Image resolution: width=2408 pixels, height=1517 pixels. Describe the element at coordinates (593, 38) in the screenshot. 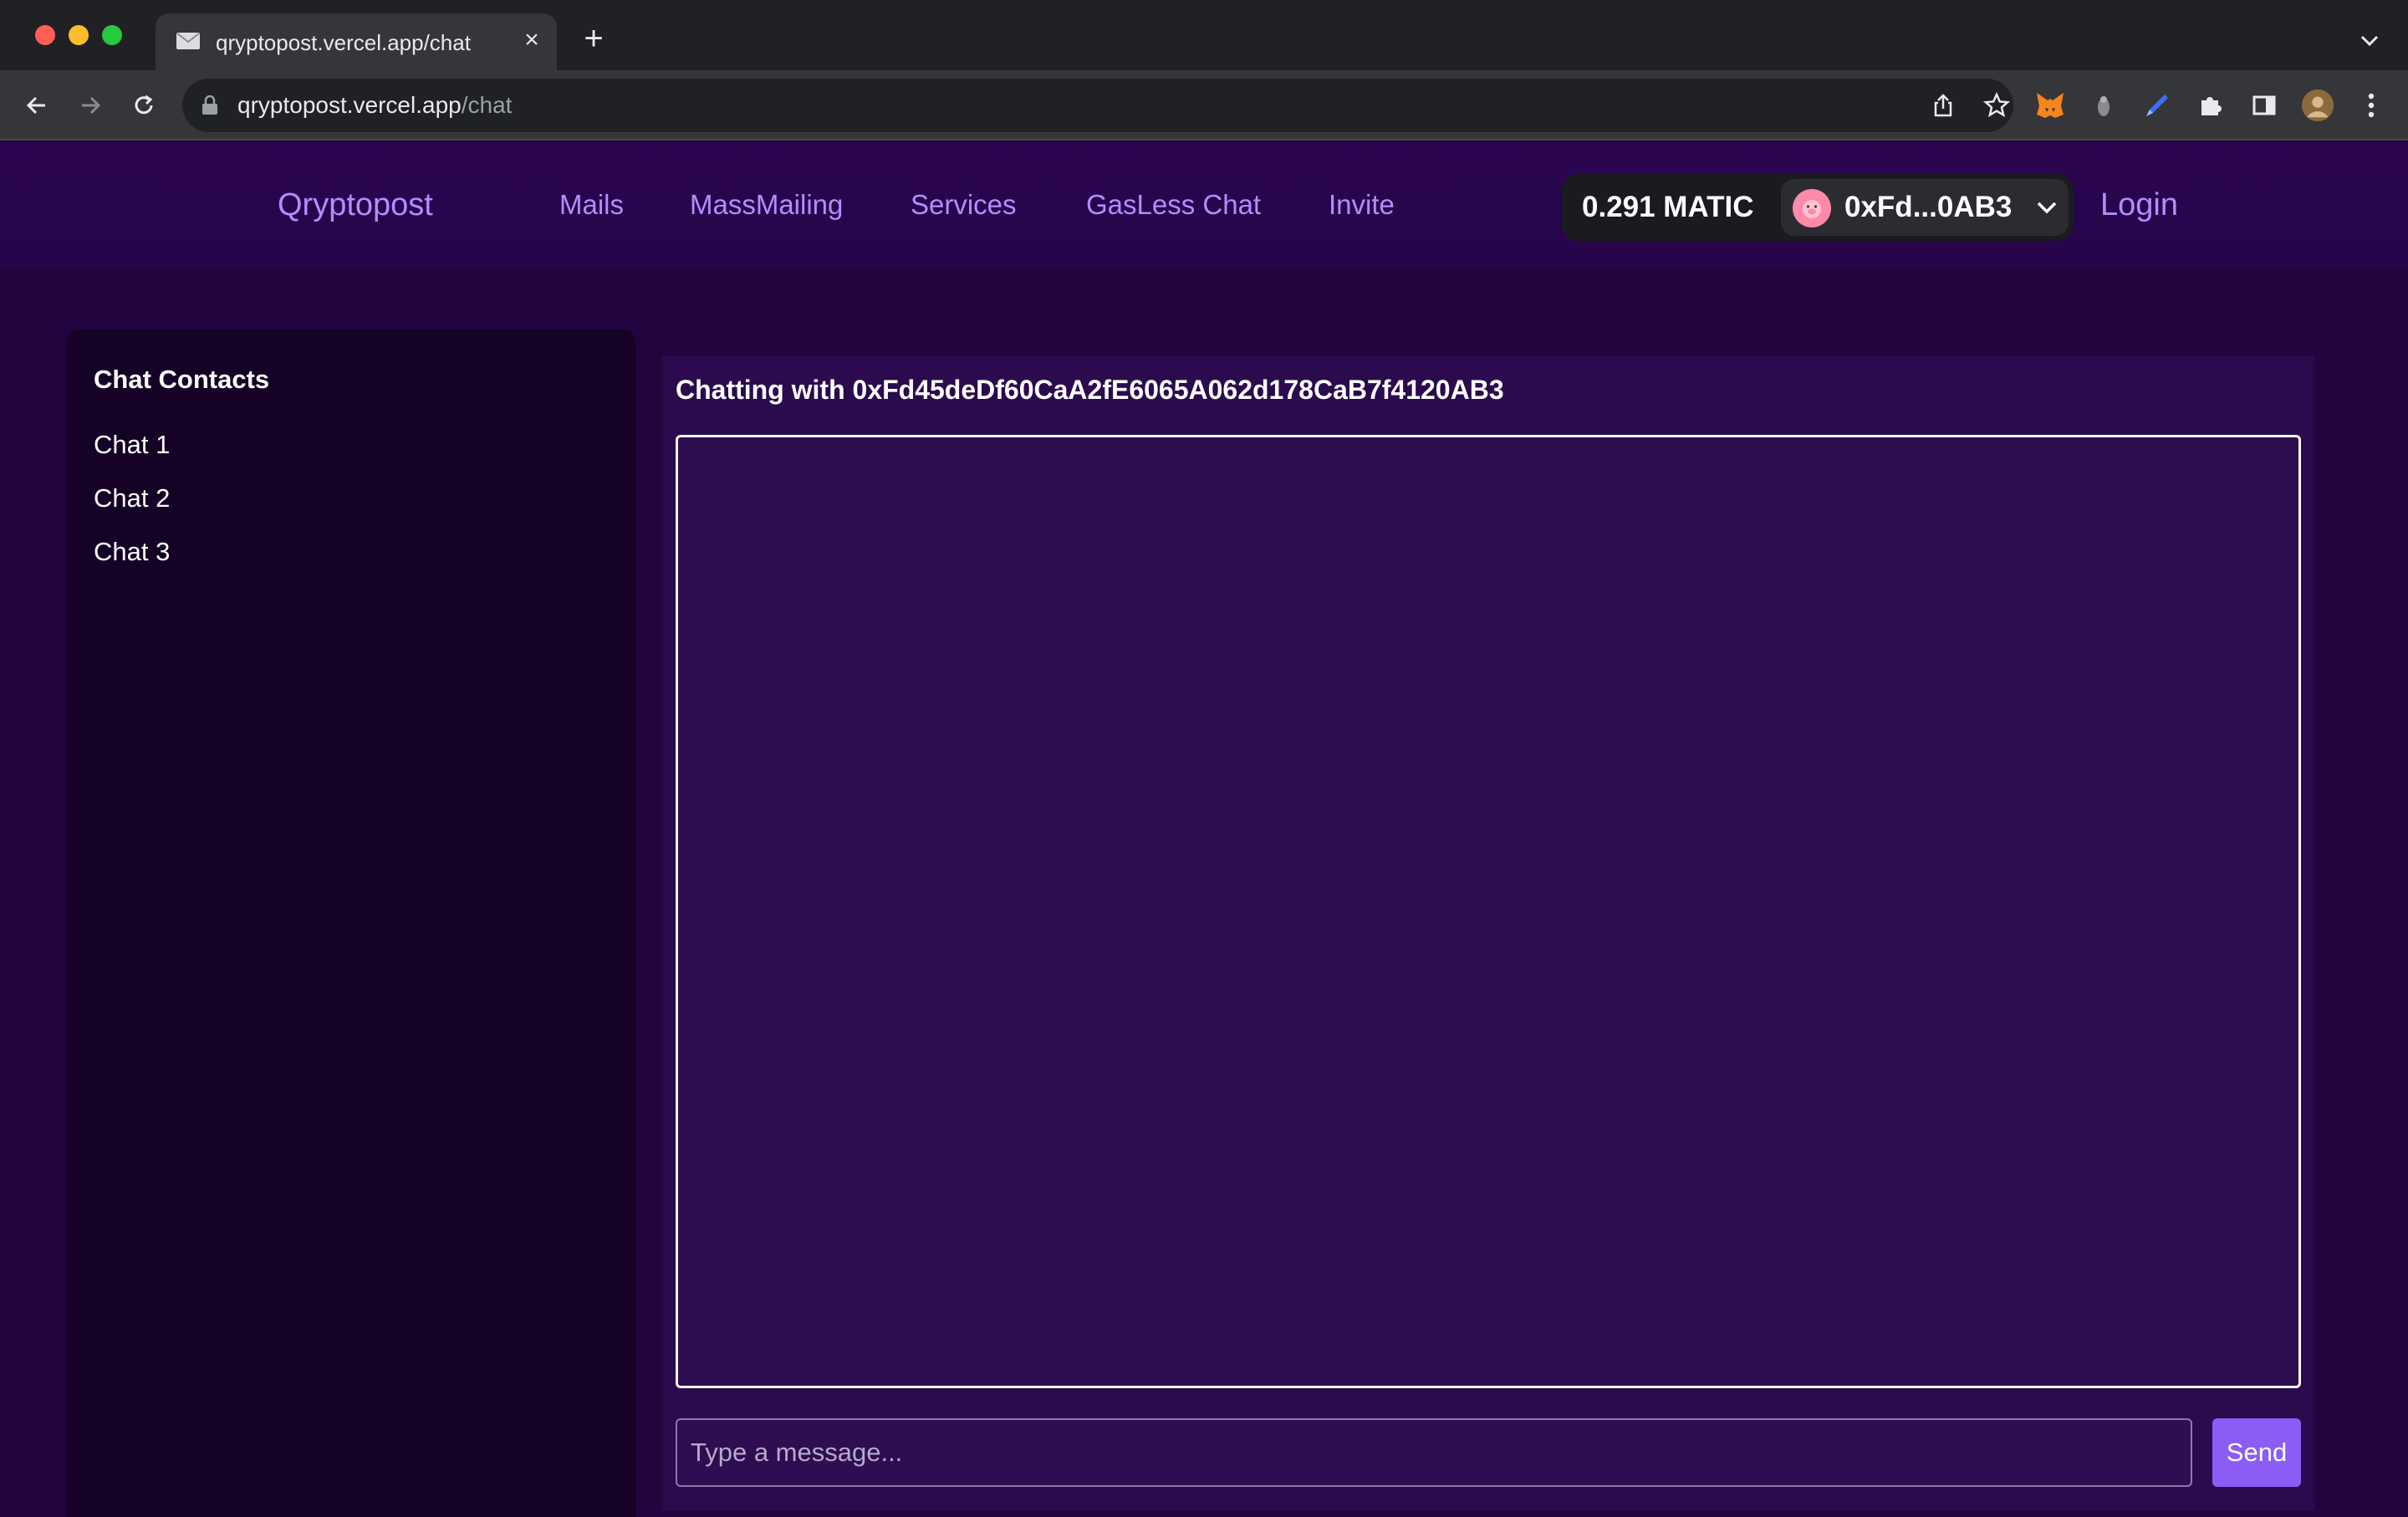

I see `new-tab-icon: +` at that location.